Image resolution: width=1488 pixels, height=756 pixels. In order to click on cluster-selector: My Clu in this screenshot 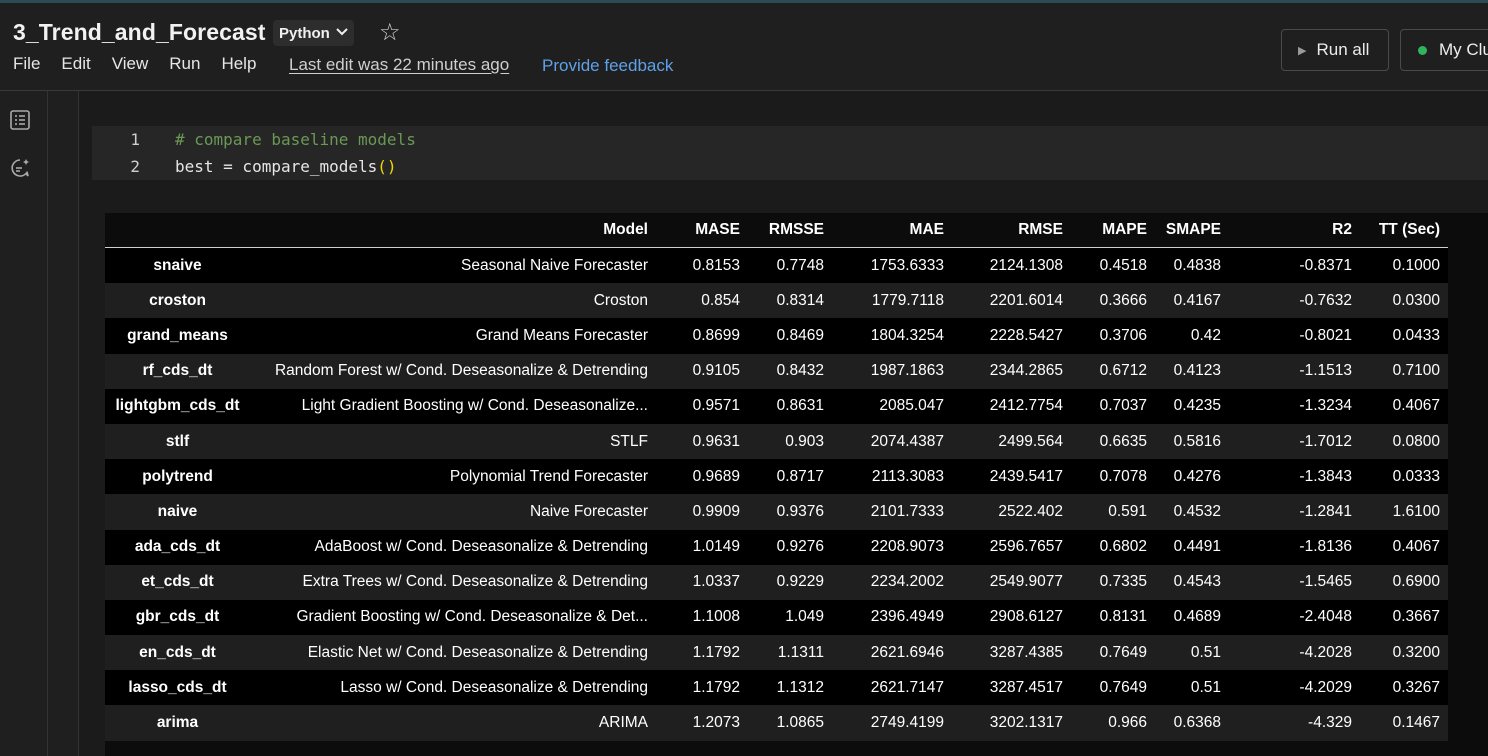, I will do `click(1444, 50)`.